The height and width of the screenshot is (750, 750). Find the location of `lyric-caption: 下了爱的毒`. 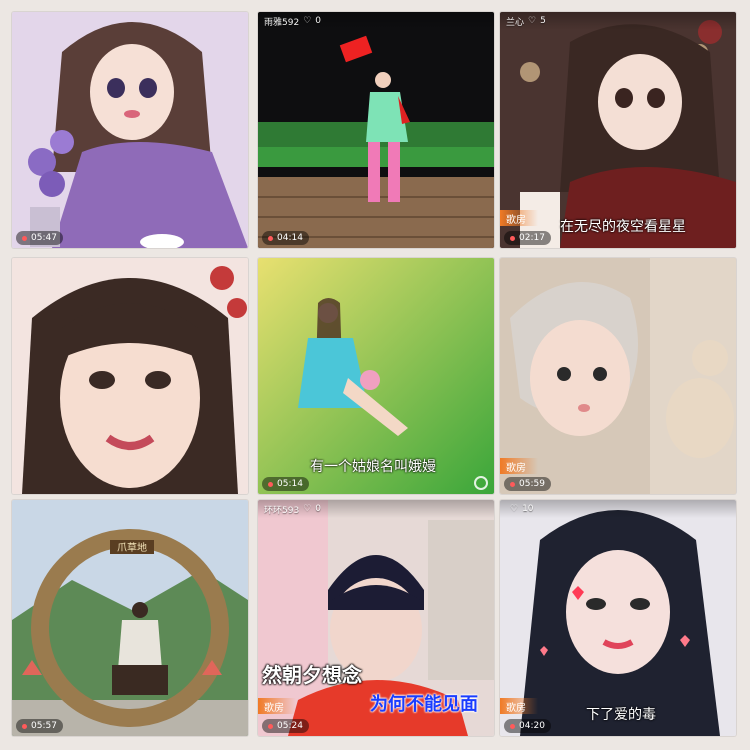

lyric-caption: 下了爱的毒 is located at coordinates (621, 715).